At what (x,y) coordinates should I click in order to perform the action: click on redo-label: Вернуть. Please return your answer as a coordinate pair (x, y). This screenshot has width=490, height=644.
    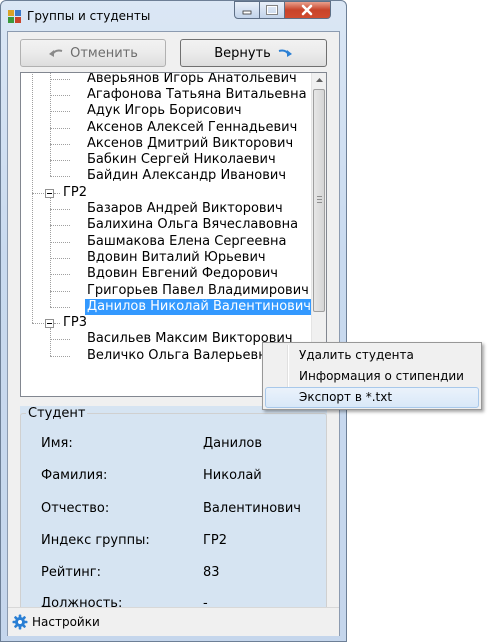
    Looking at the image, I should click on (242, 53).